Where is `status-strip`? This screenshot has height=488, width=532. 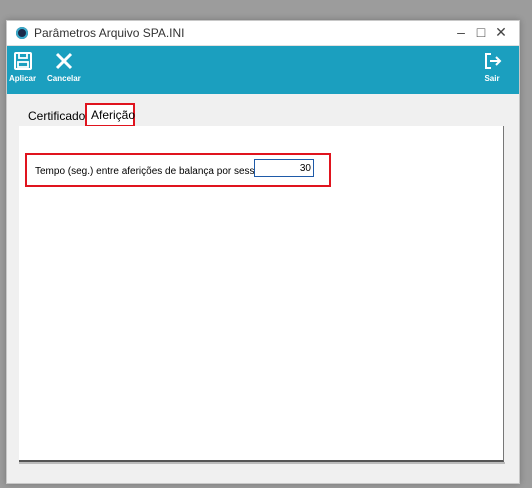
status-strip is located at coordinates (262, 463).